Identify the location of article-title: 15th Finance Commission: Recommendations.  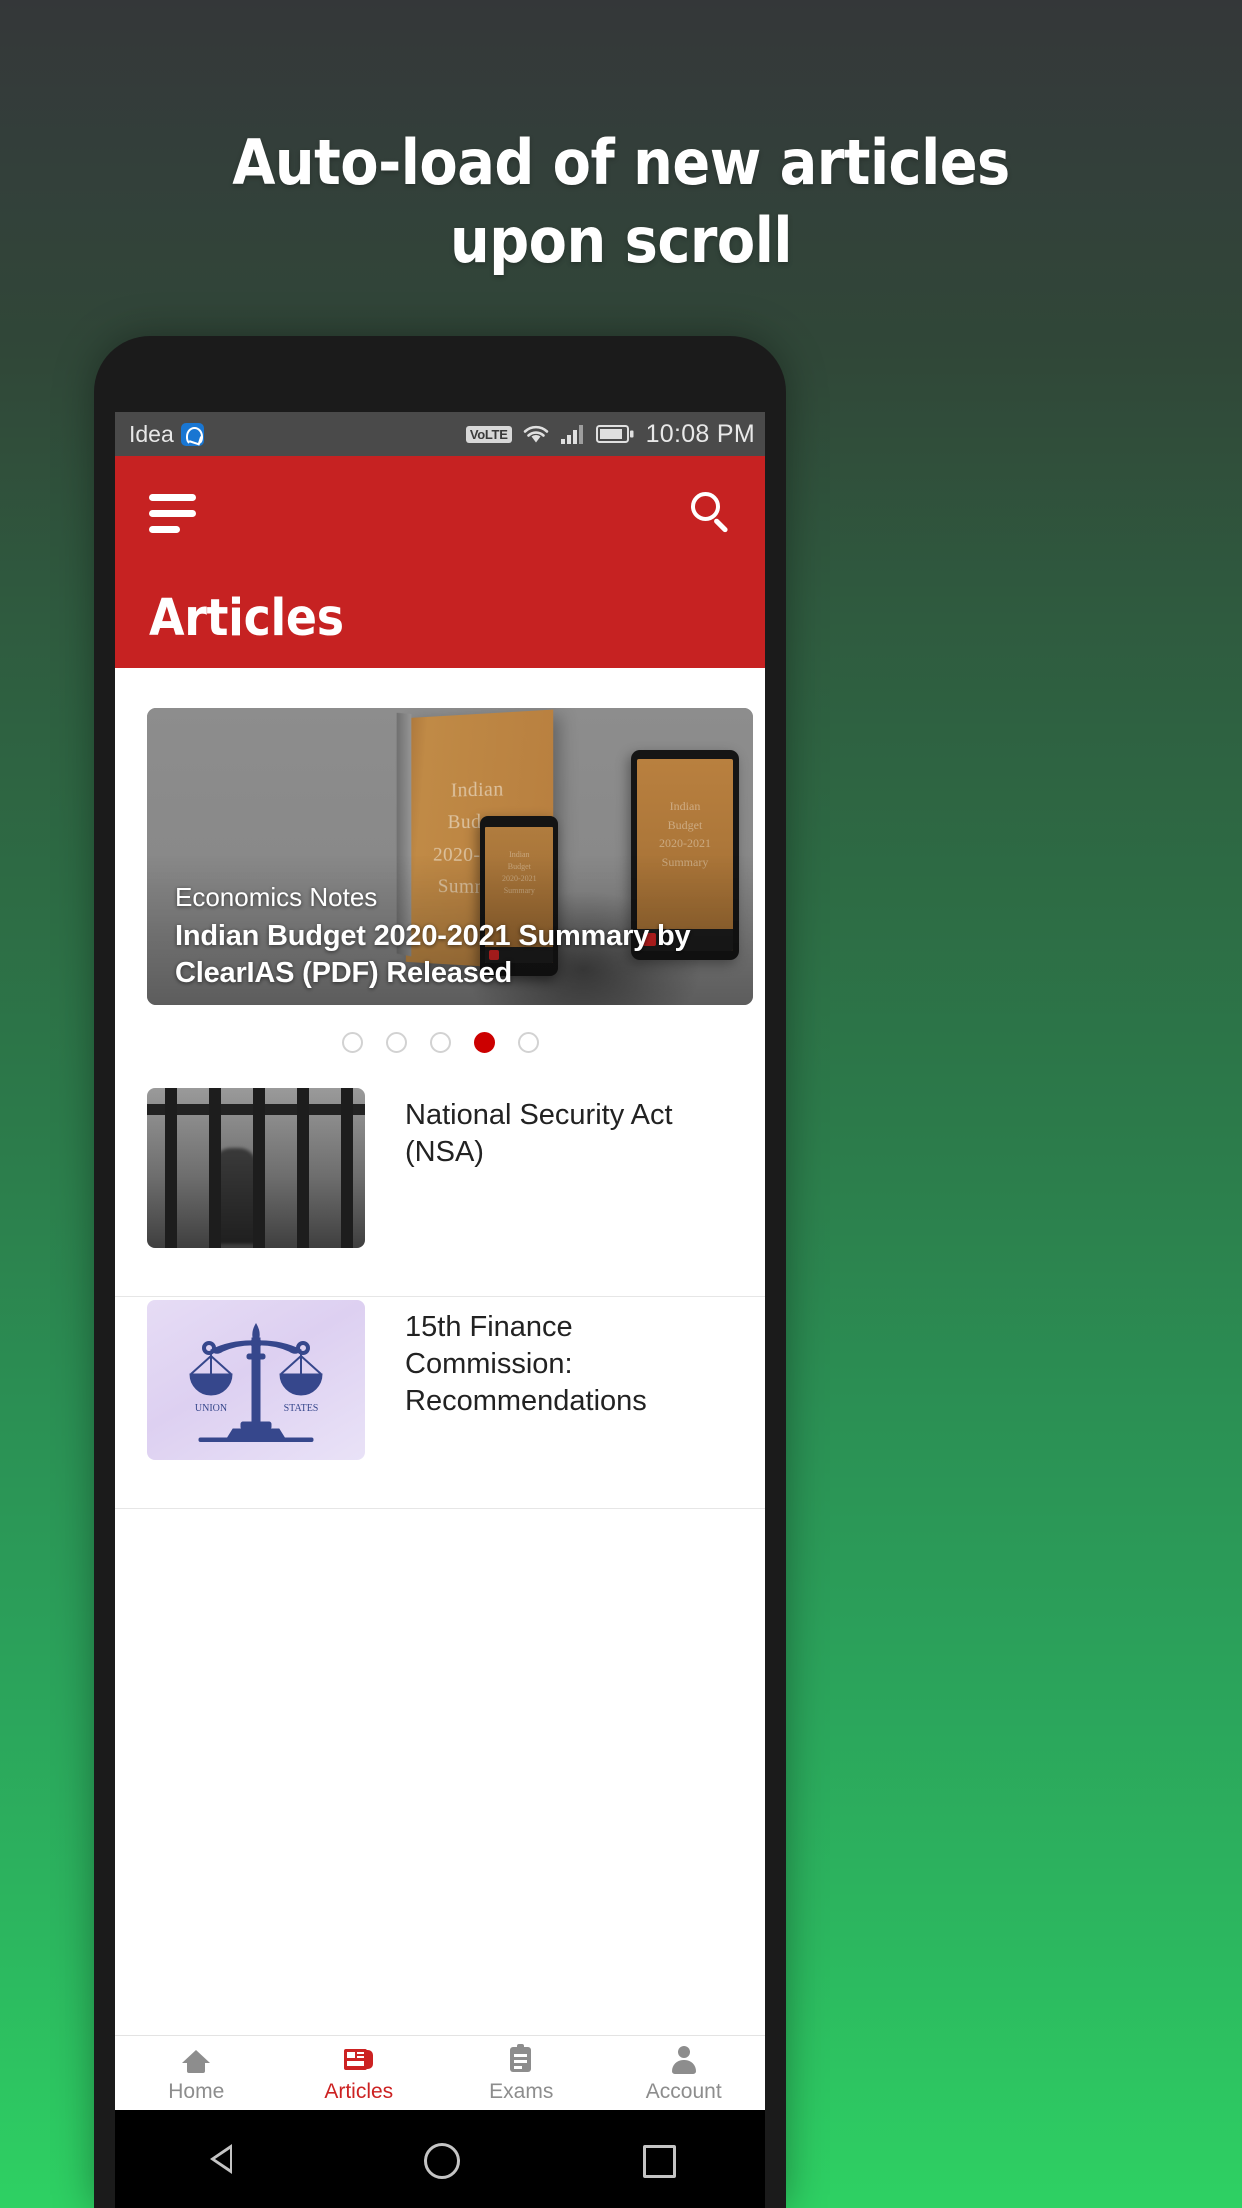
(526, 1364).